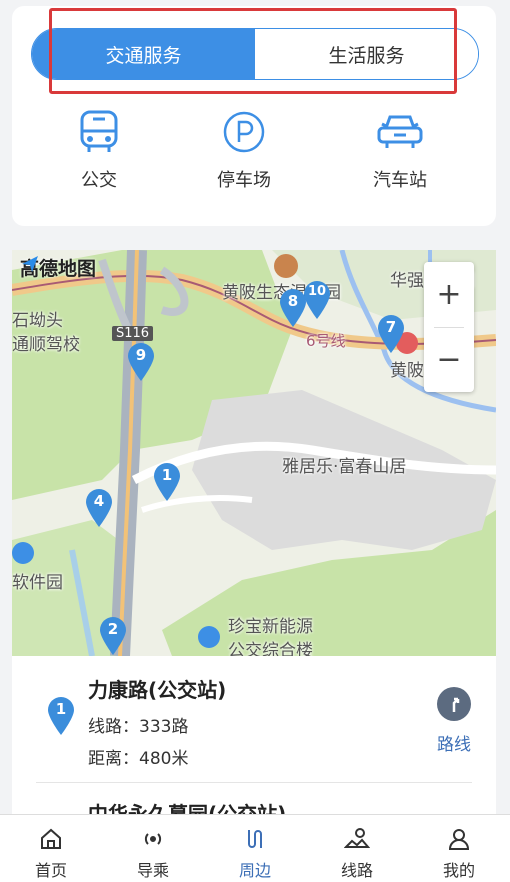 The image size is (510, 882). I want to click on category-parking: 停车场, so click(244, 150).